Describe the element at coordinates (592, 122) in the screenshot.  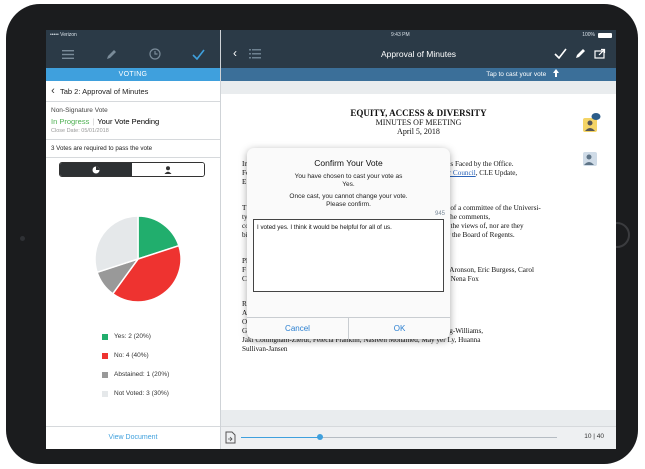
I see `note-annotation-icon` at that location.